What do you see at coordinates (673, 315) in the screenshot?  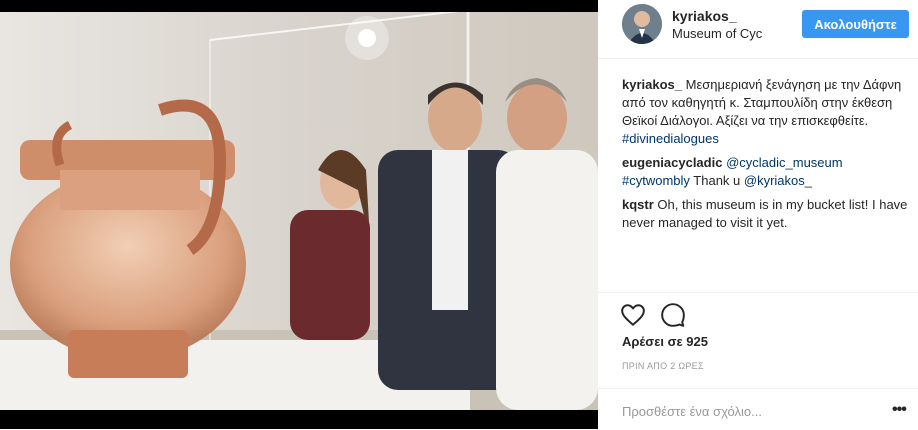 I see `speech-bubble-icon` at bounding box center [673, 315].